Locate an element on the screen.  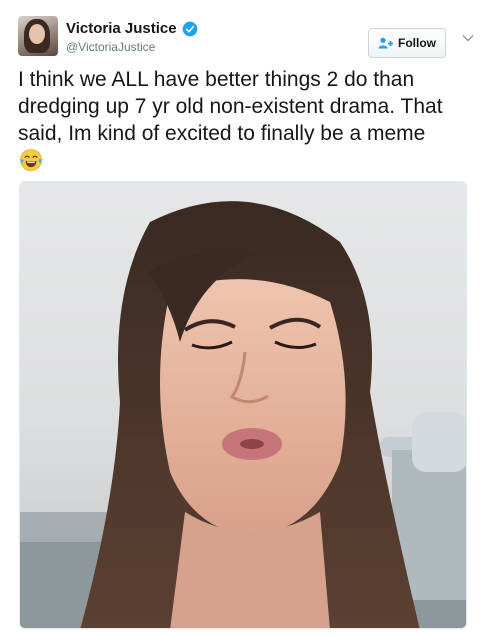
author-name: Victoria Justice is located at coordinates (121, 28).